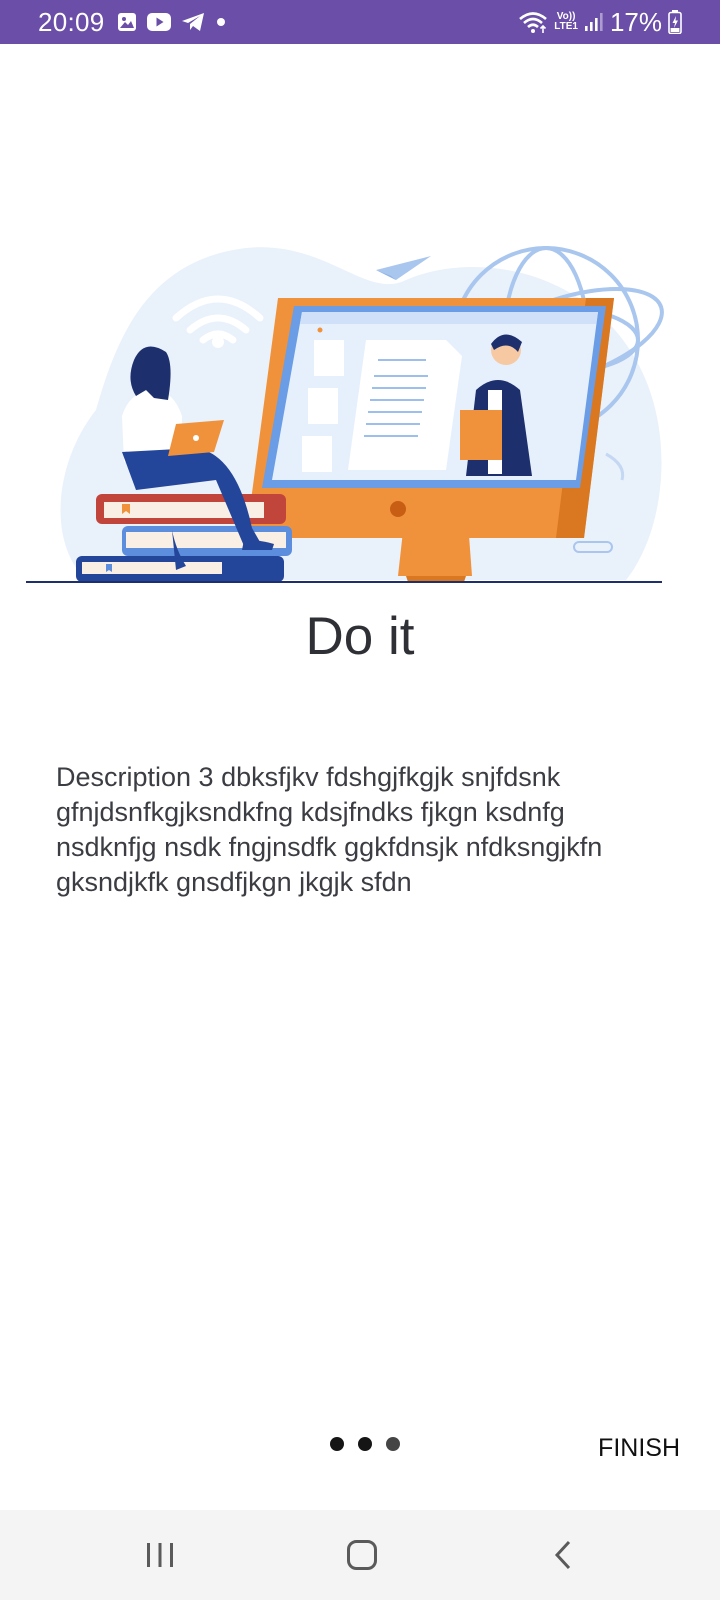 The image size is (720, 1600). What do you see at coordinates (158, 22) in the screenshot?
I see `youtube-icon` at bounding box center [158, 22].